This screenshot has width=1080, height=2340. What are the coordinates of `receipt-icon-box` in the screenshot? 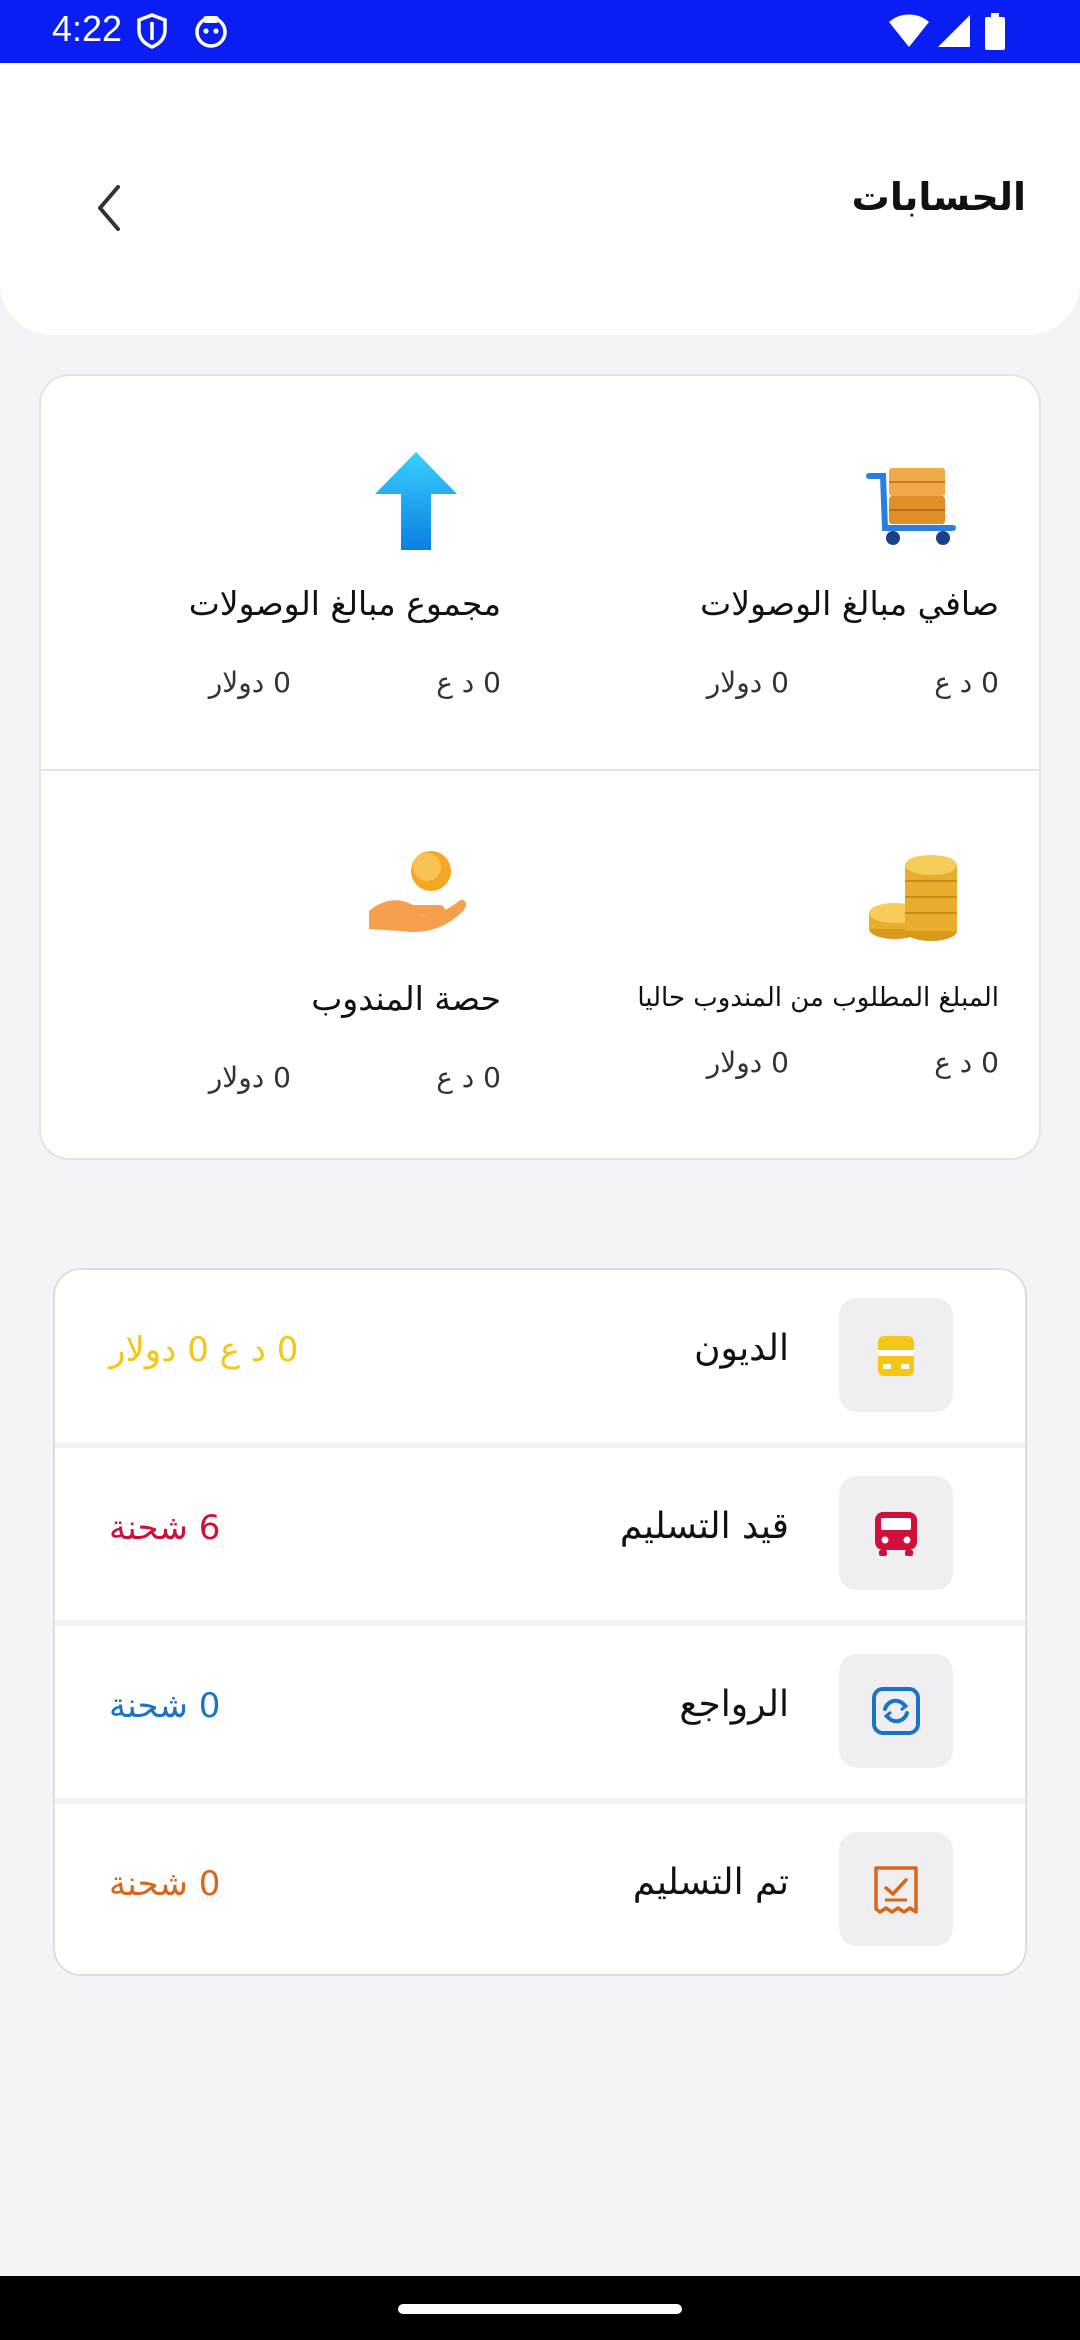 It's located at (896, 1889).